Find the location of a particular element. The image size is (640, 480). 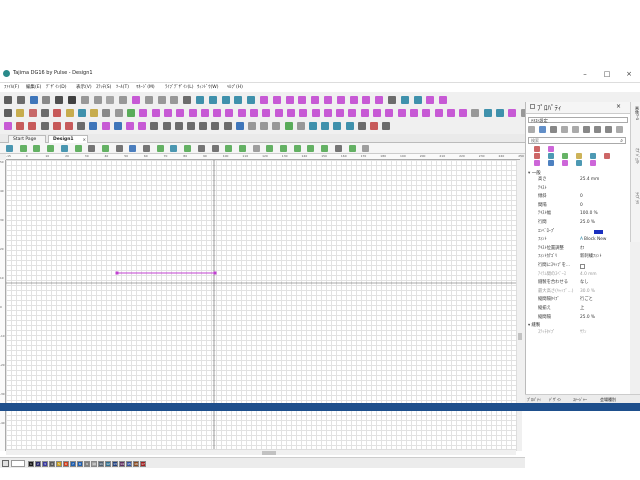

property-row: 傾斜 0 is located at coordinates (578, 197).